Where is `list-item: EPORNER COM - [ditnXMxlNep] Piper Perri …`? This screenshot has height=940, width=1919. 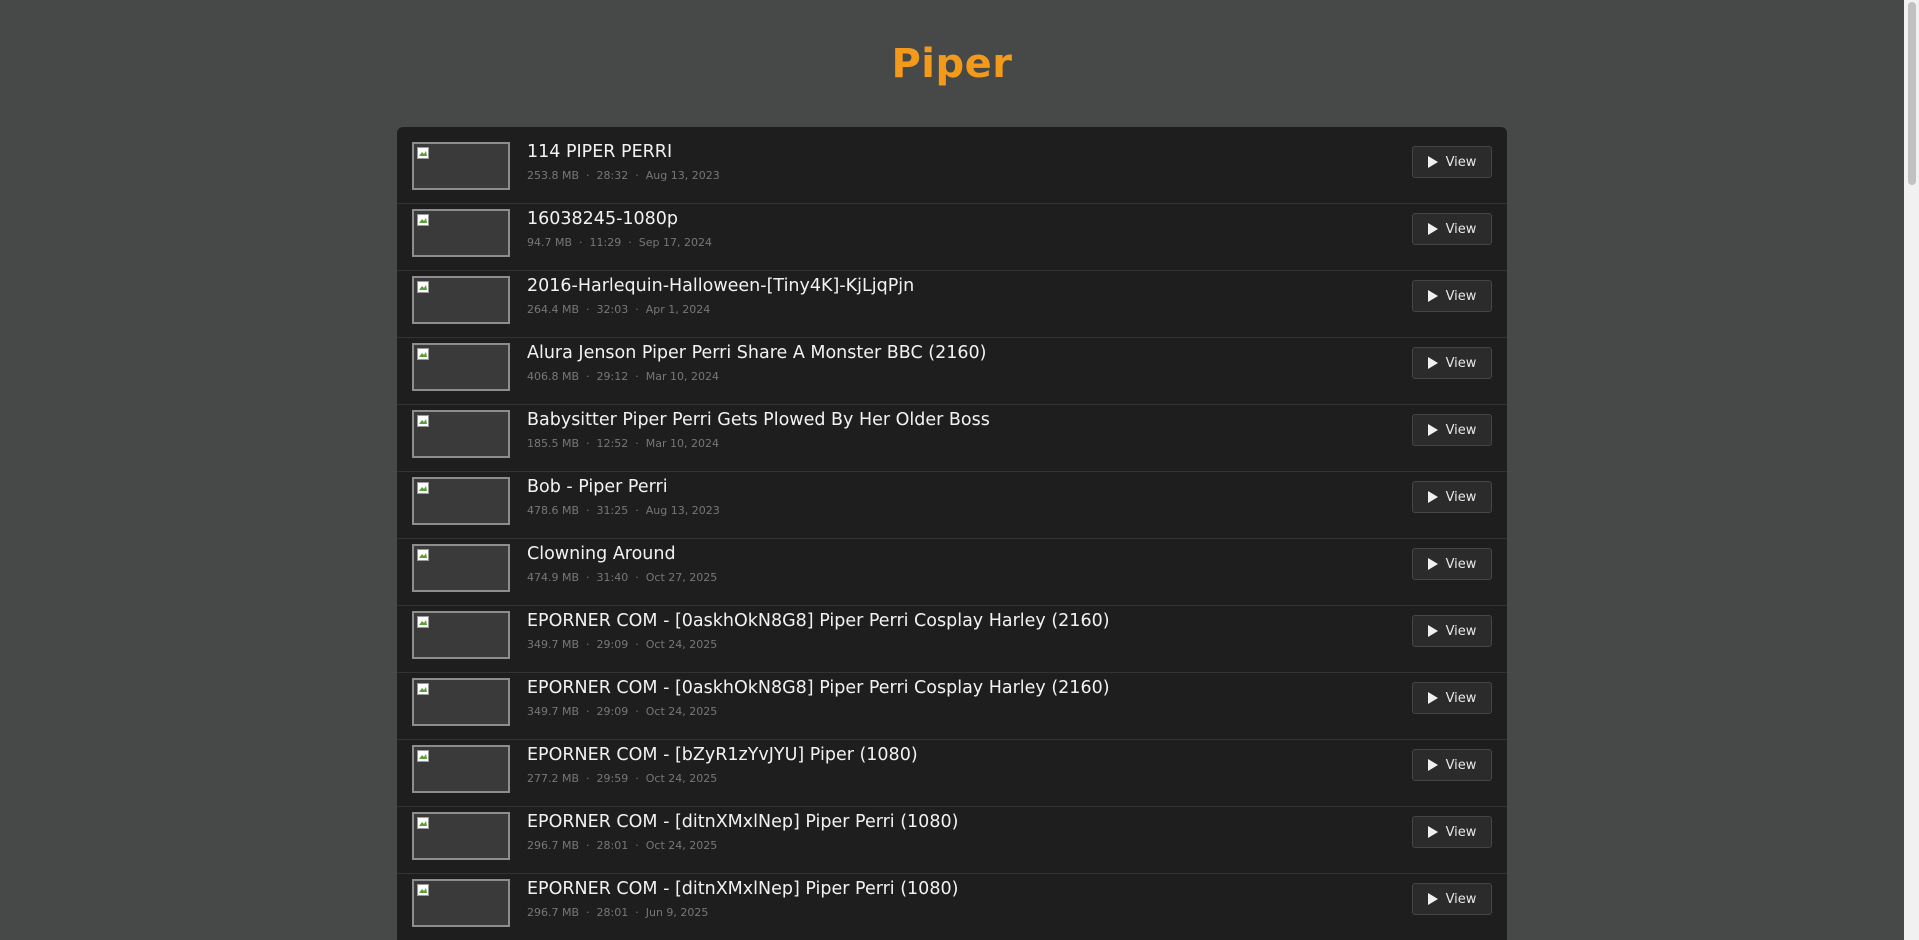 list-item: EPORNER COM - [ditnXMxlNep] Piper Perri … is located at coordinates (952, 907).